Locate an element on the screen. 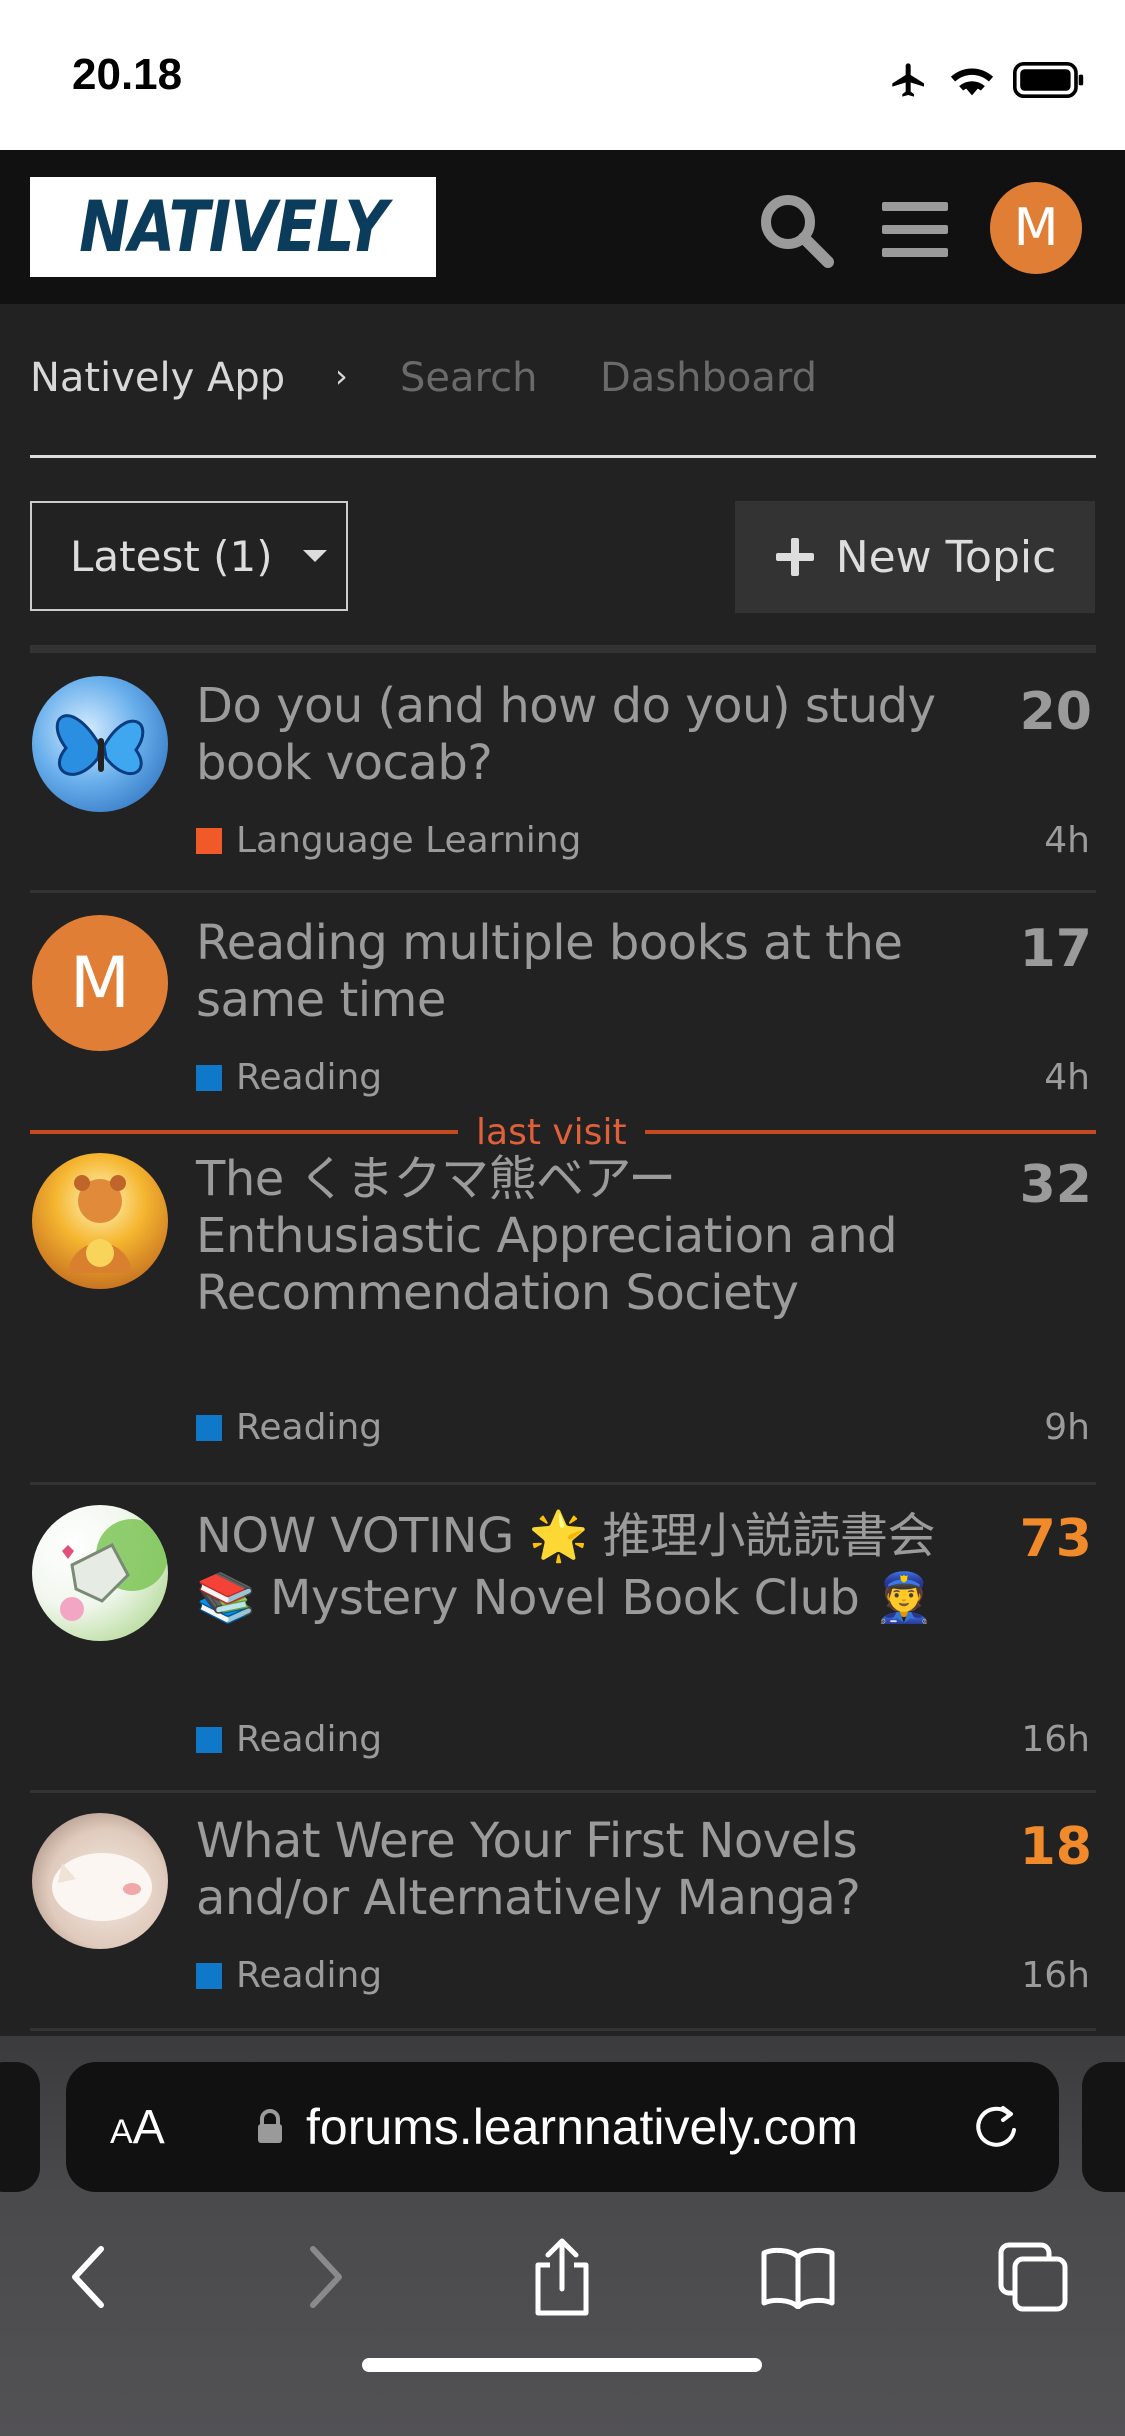  nav-search-link: Search is located at coordinates (468, 378).